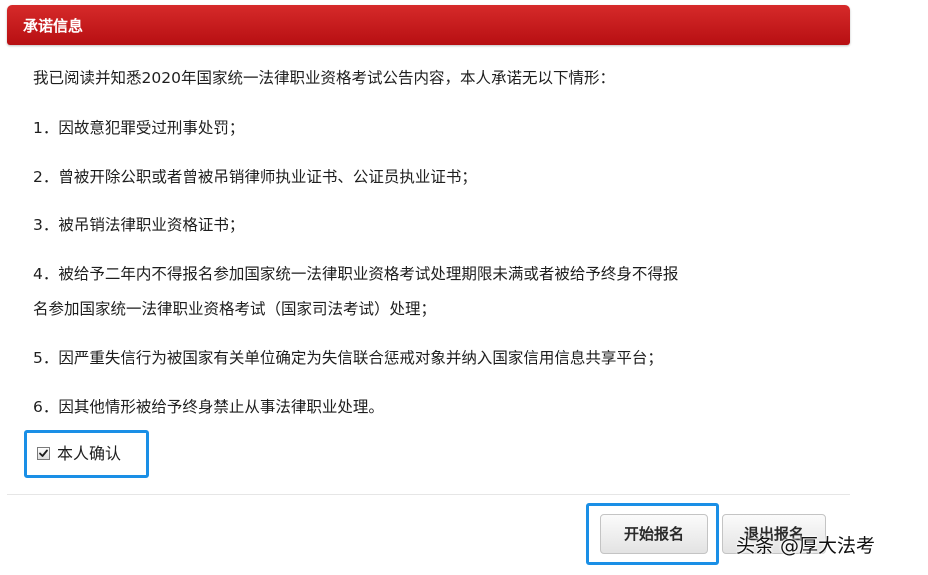  Describe the element at coordinates (89, 454) in the screenshot. I see `confirm-label: 本人确认` at that location.